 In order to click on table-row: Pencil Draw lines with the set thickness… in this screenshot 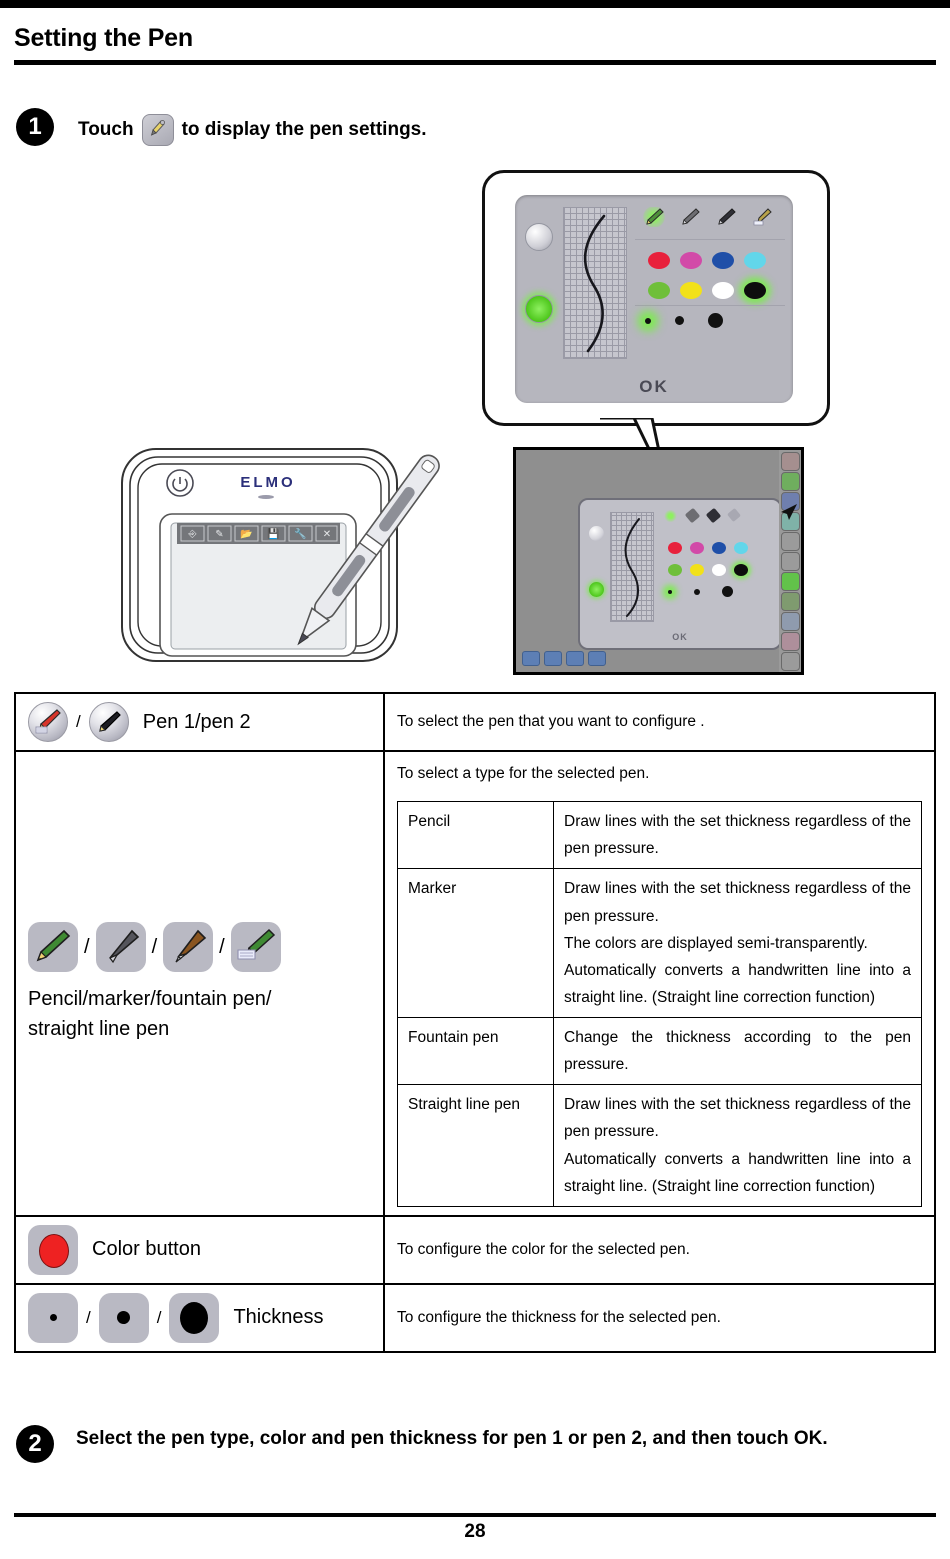, I will do `click(659, 835)`.